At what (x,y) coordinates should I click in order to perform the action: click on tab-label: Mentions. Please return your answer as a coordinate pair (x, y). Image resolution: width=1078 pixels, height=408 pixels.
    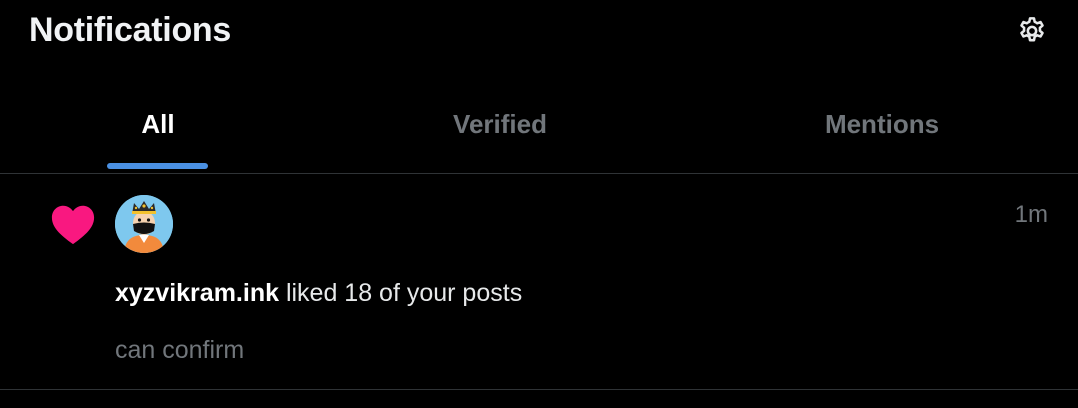
    Looking at the image, I should click on (882, 124).